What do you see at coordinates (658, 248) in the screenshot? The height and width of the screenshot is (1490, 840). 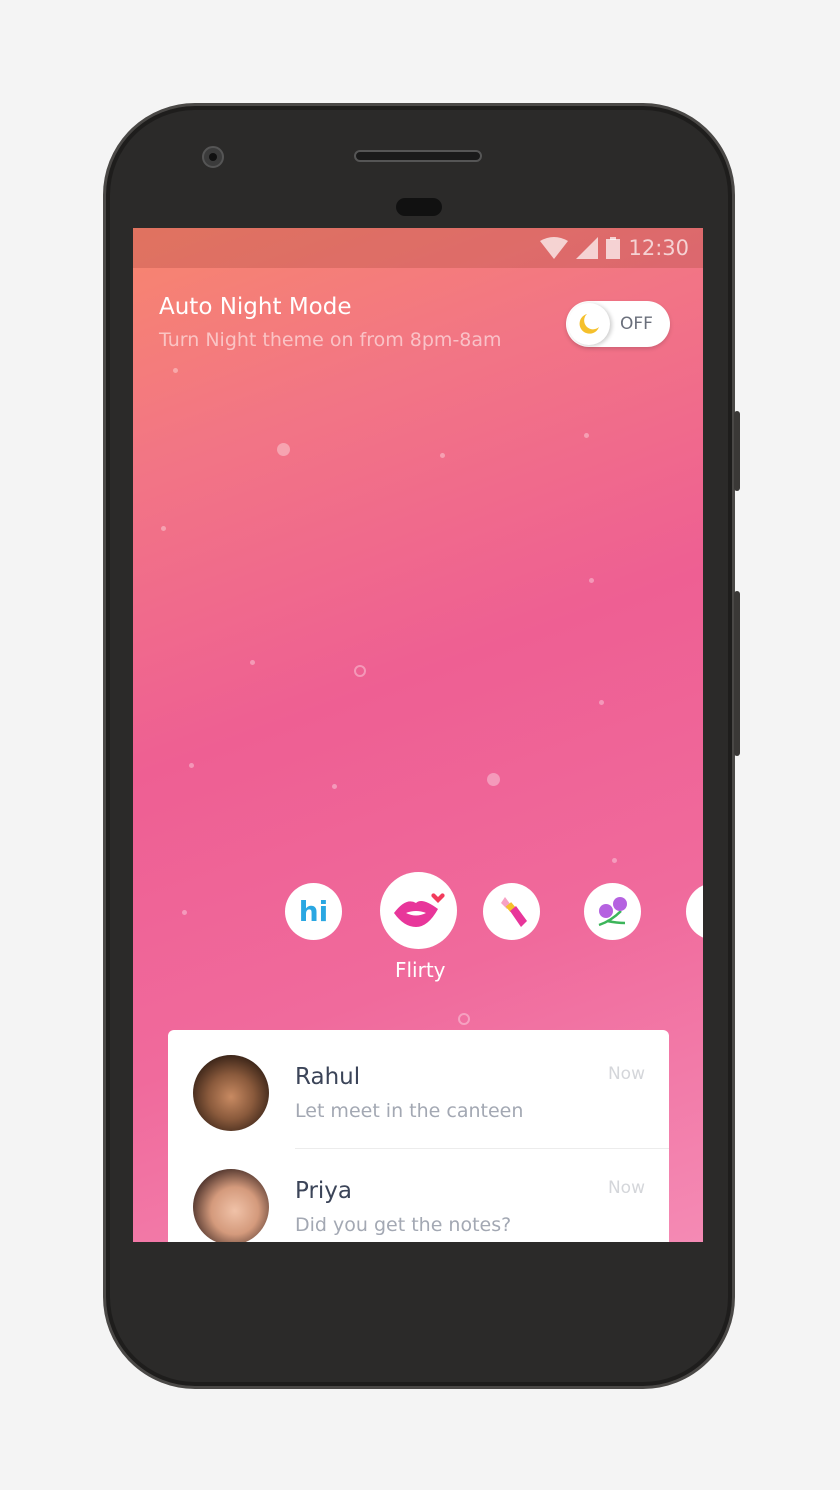 I see `clock: 12:30` at bounding box center [658, 248].